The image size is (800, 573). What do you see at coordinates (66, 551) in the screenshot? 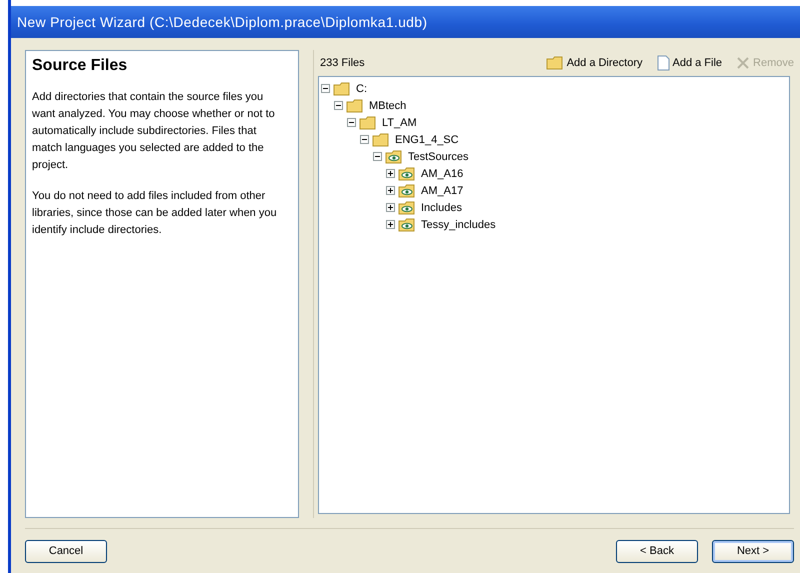
I see `cancel-button: Cancel` at bounding box center [66, 551].